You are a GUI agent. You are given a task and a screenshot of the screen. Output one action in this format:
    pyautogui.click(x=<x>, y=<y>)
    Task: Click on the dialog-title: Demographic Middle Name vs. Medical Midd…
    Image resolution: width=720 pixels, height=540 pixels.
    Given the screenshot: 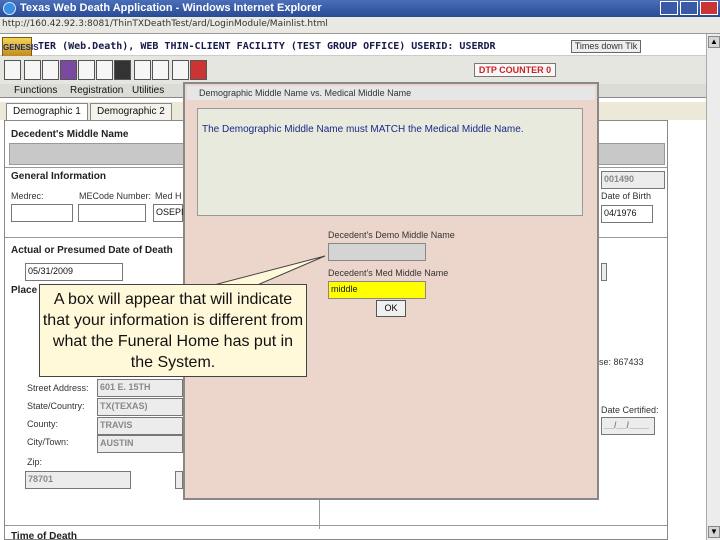 What is the action you would take?
    pyautogui.click(x=391, y=93)
    